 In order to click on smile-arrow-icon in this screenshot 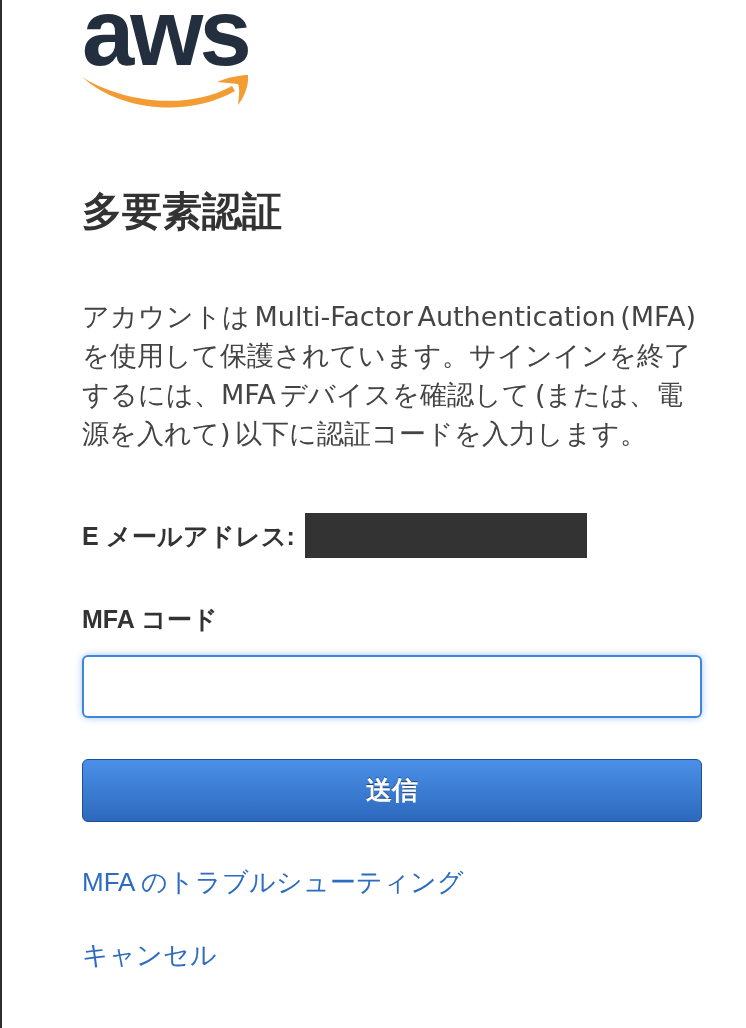, I will do `click(165, 92)`.